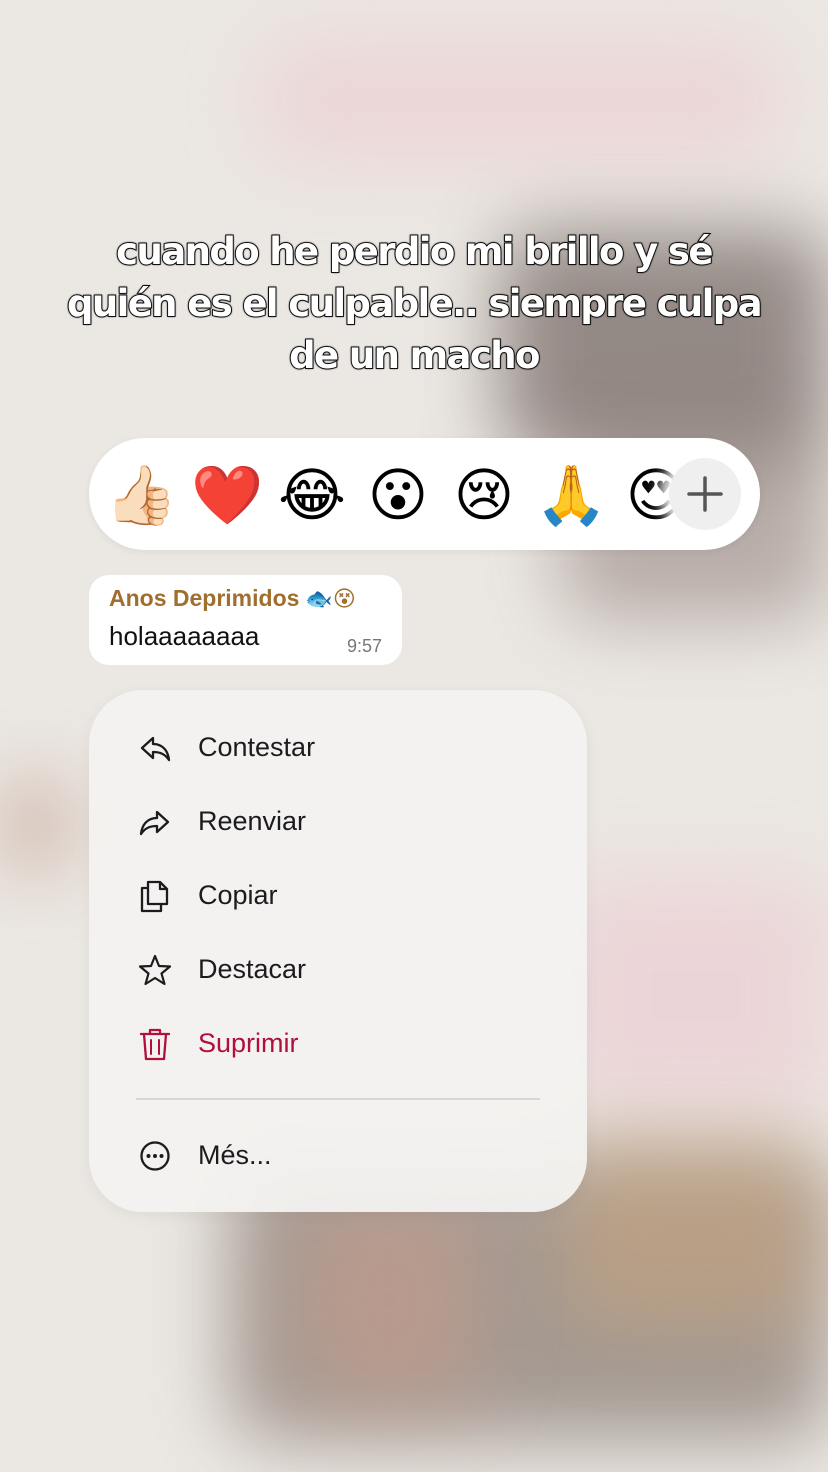 This screenshot has width=828, height=1472. Describe the element at coordinates (238, 895) in the screenshot. I see `menu-item-label: Copiar` at that location.